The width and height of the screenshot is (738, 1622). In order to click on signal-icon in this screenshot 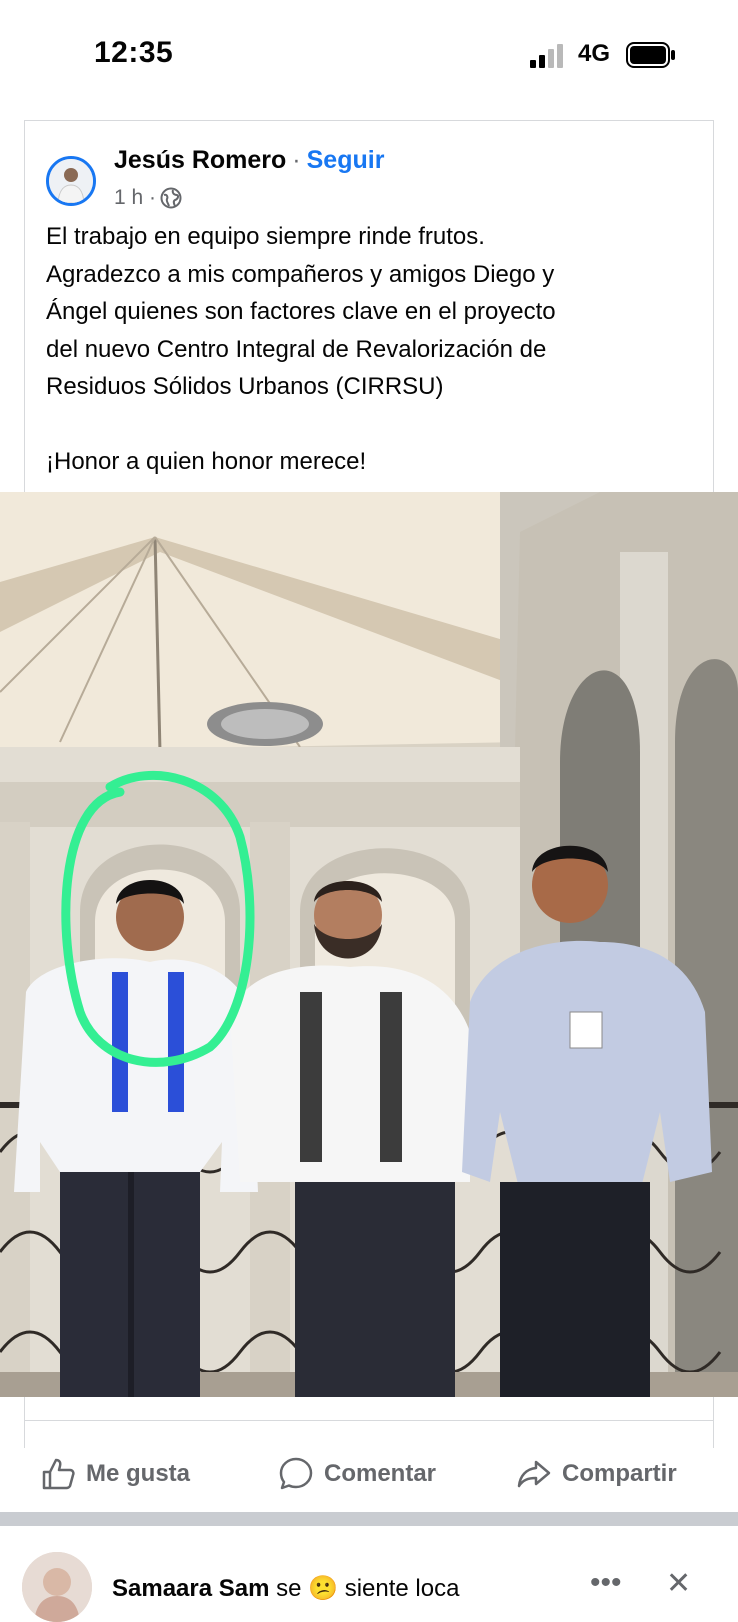, I will do `click(546, 56)`.